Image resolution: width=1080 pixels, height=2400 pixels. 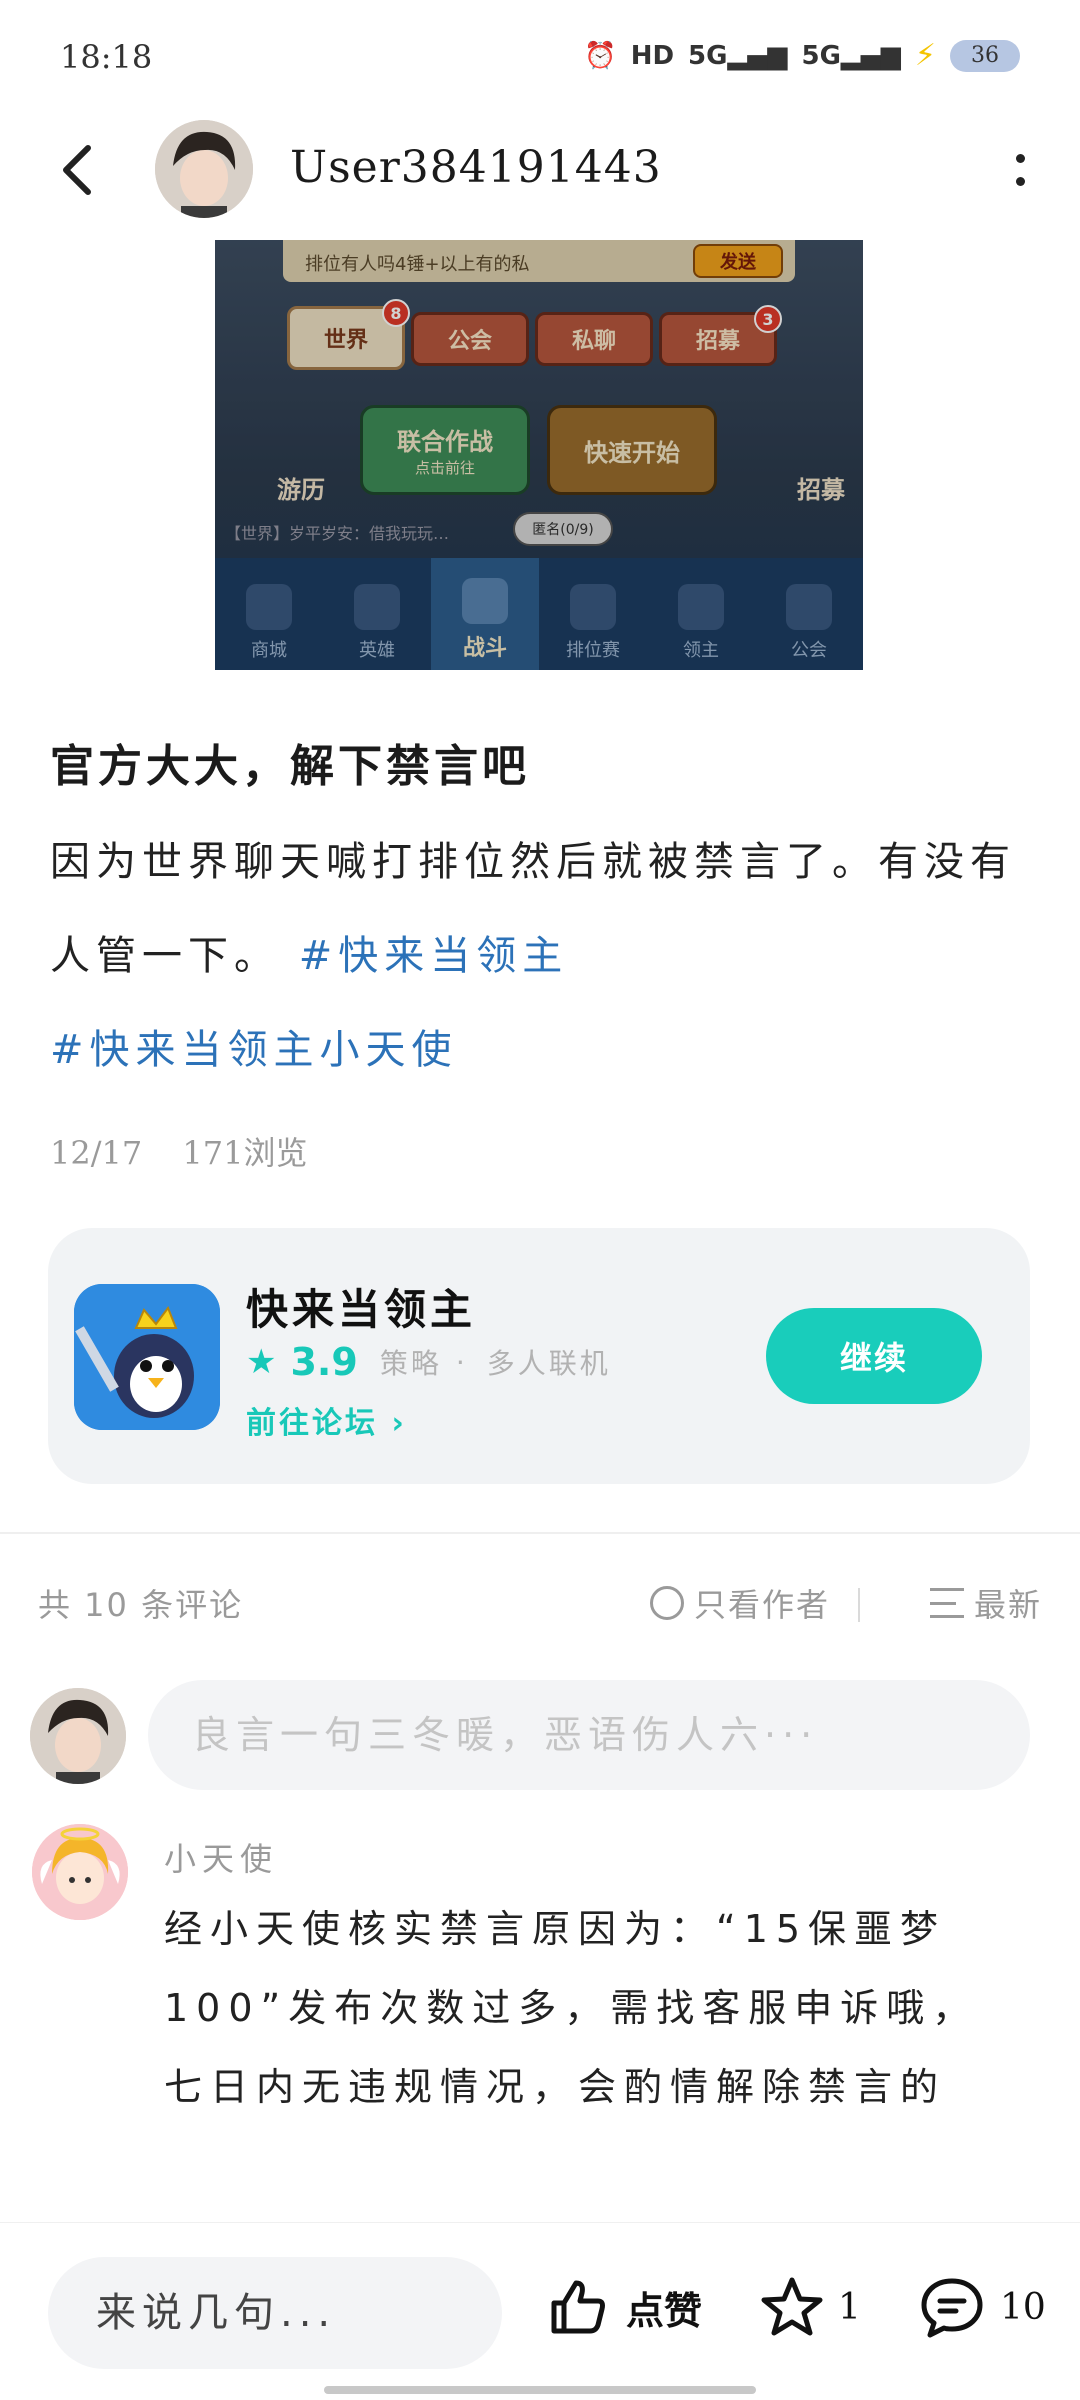 What do you see at coordinates (738, 55) in the screenshot?
I see `signal-5g-icon: 5G▂▄▆` at bounding box center [738, 55].